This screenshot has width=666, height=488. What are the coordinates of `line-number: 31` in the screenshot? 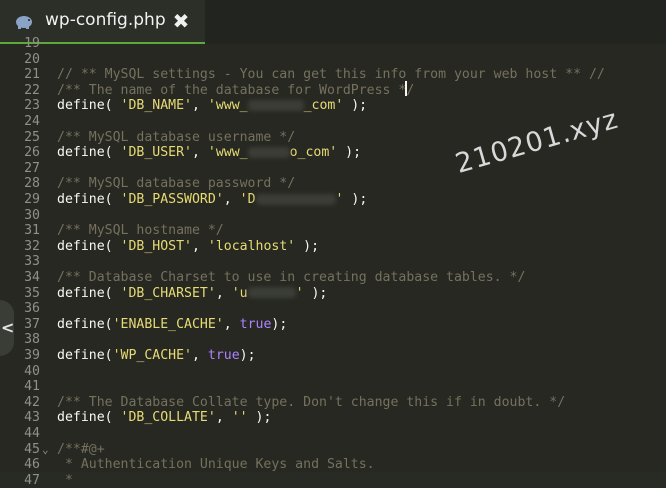 It's located at (32, 231).